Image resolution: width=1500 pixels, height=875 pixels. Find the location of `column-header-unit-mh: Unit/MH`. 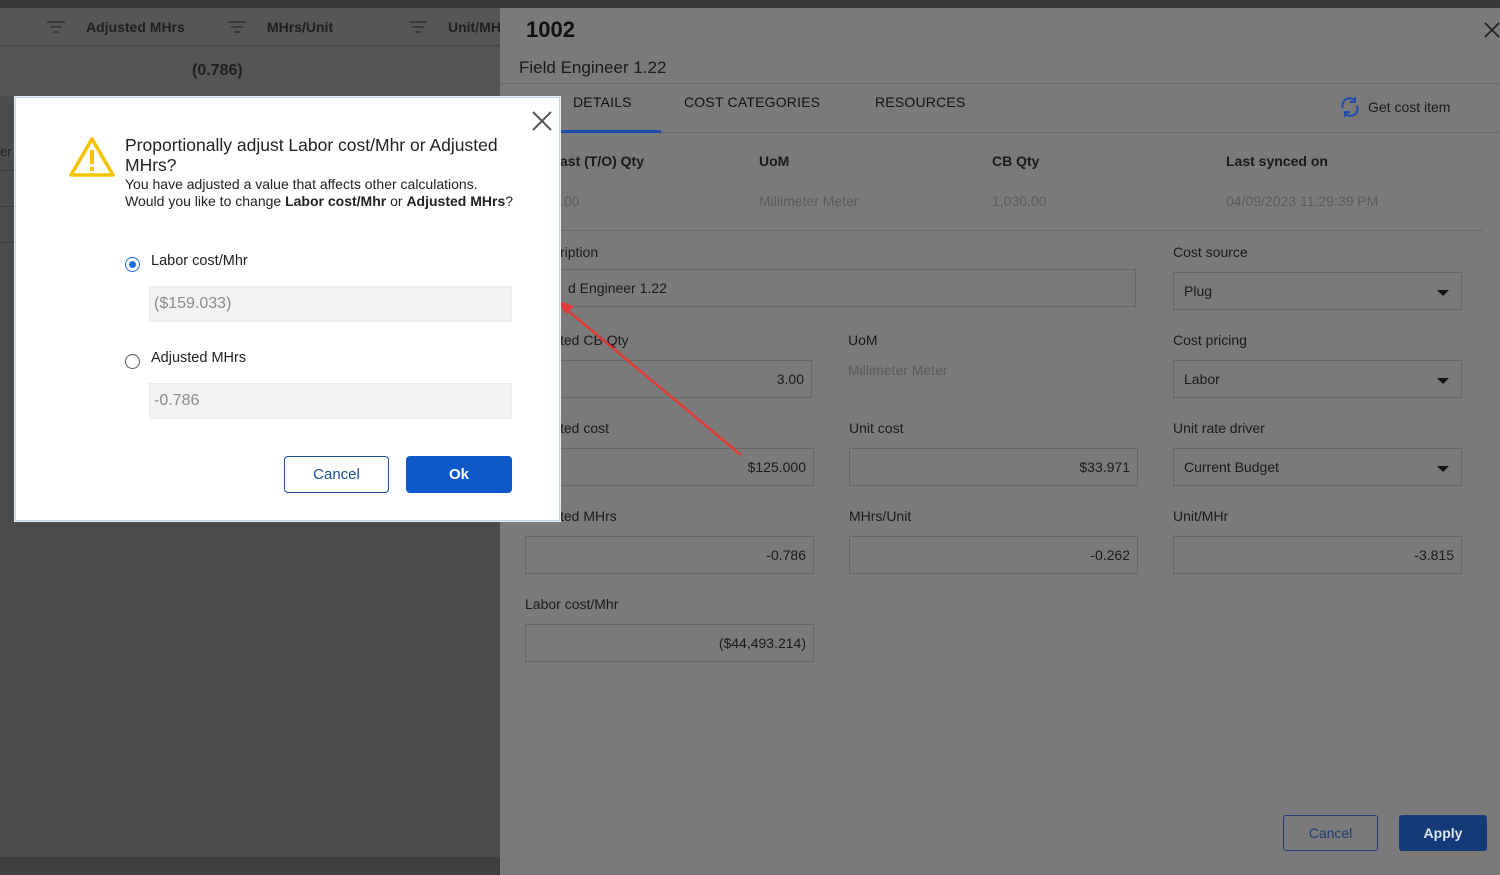

column-header-unit-mh: Unit/MH is located at coordinates (474, 27).